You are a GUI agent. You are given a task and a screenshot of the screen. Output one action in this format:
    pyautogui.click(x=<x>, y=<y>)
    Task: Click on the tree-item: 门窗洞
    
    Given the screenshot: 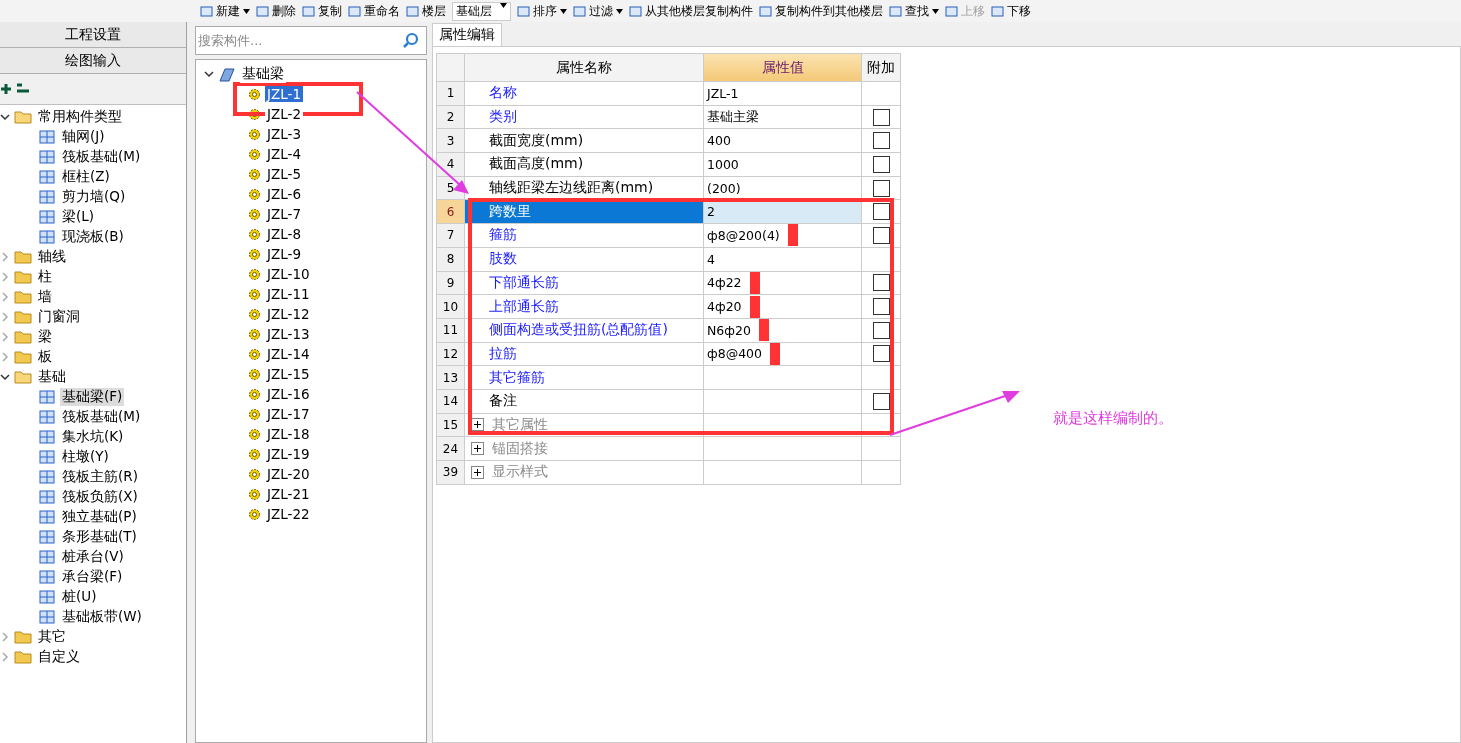 What is the action you would take?
    pyautogui.click(x=59, y=317)
    